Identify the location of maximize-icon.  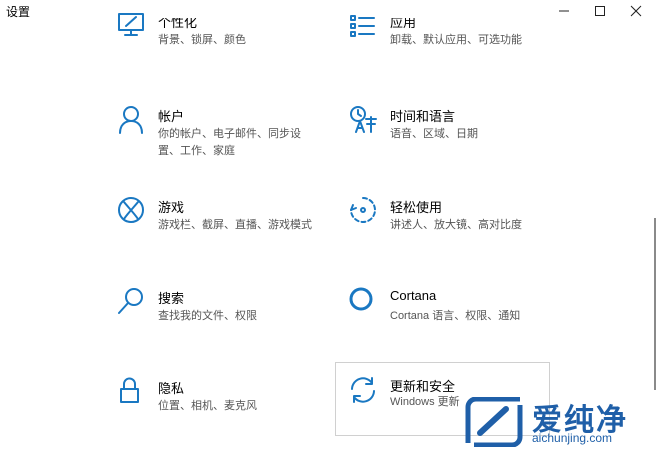
(600, 11).